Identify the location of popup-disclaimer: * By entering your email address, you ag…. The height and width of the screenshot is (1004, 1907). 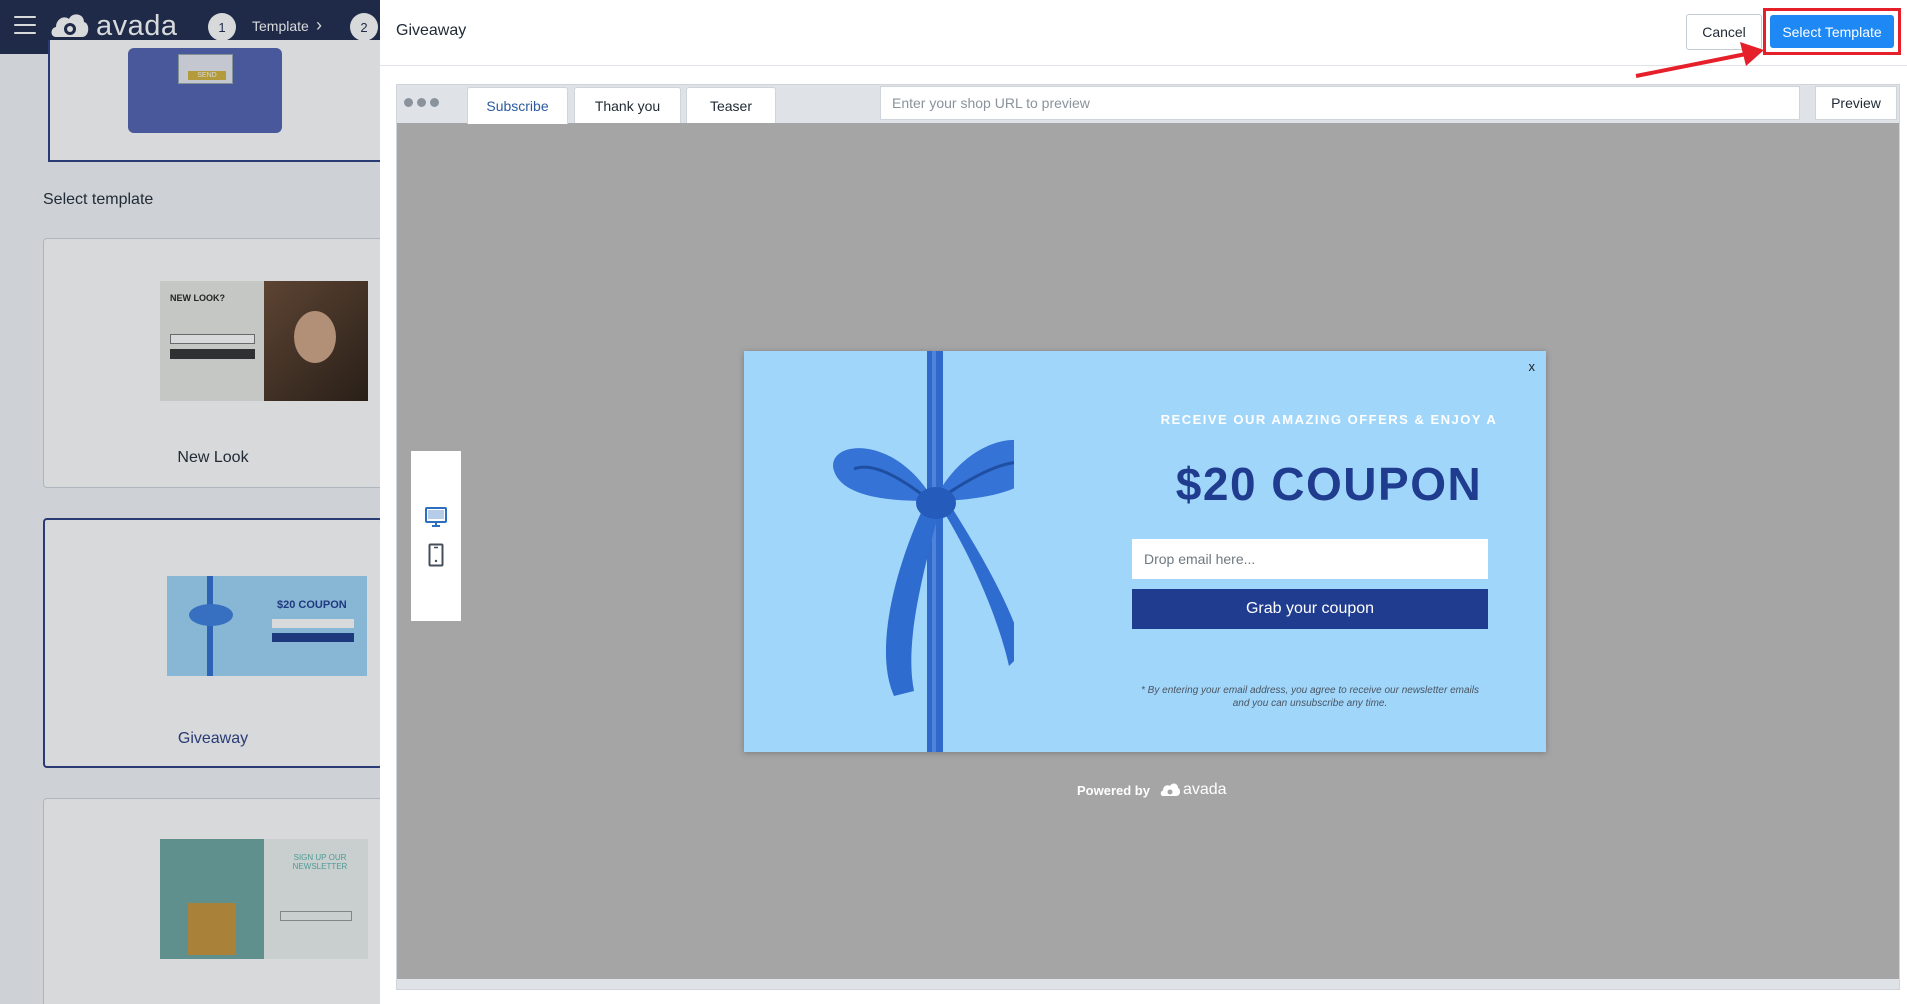
(1310, 697).